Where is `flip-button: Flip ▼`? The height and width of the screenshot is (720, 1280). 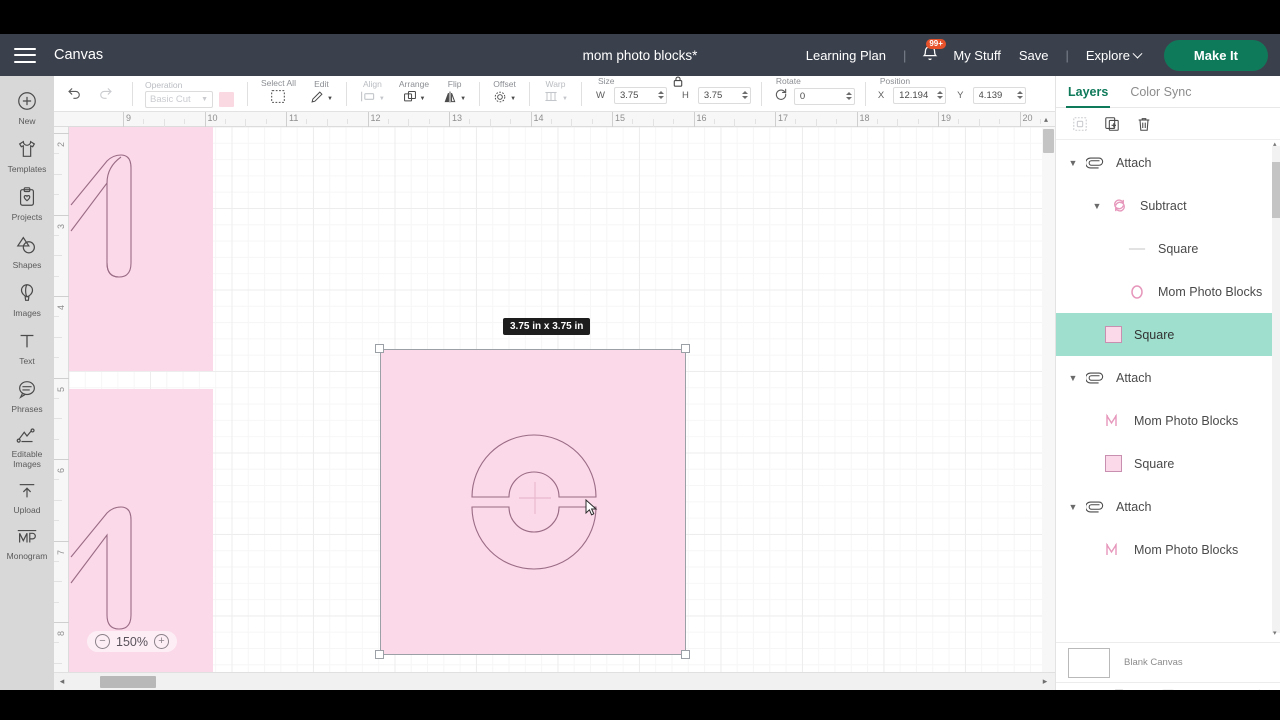
flip-button: Flip ▼ is located at coordinates (454, 94).